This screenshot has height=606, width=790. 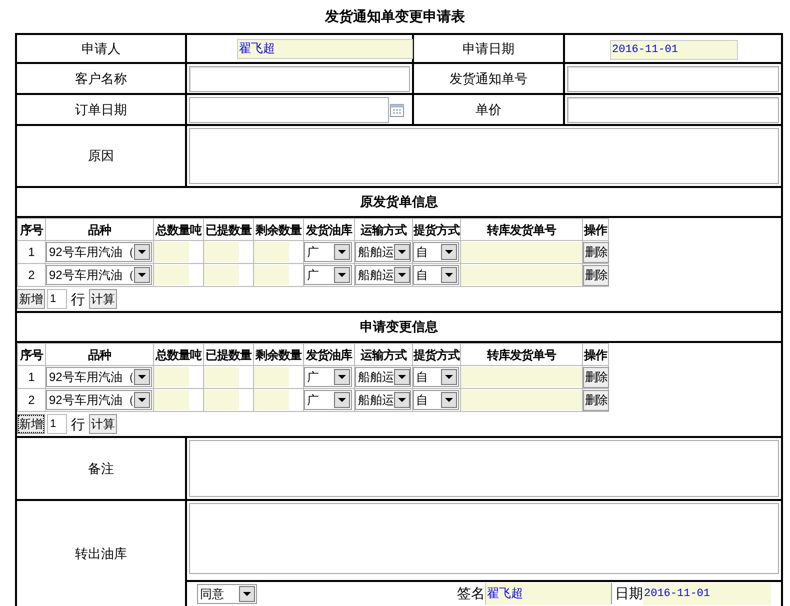 I want to click on field-label: 单价, so click(x=488, y=109).